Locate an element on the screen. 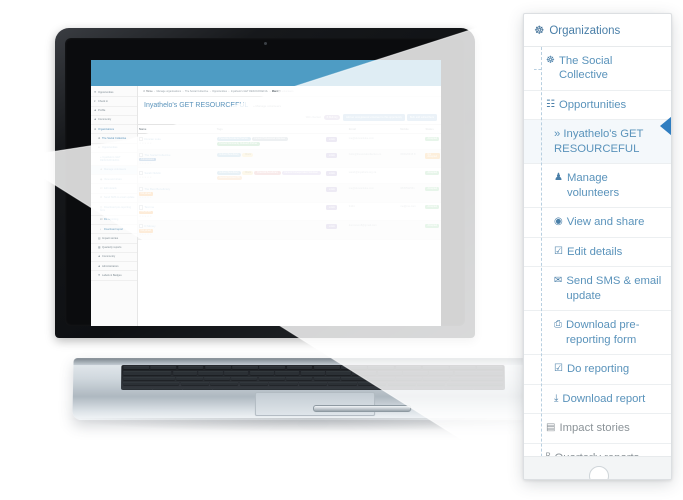 This screenshot has width=683, height=500. cell-email: hello@thesocialcollective.co is located at coordinates (373, 159).